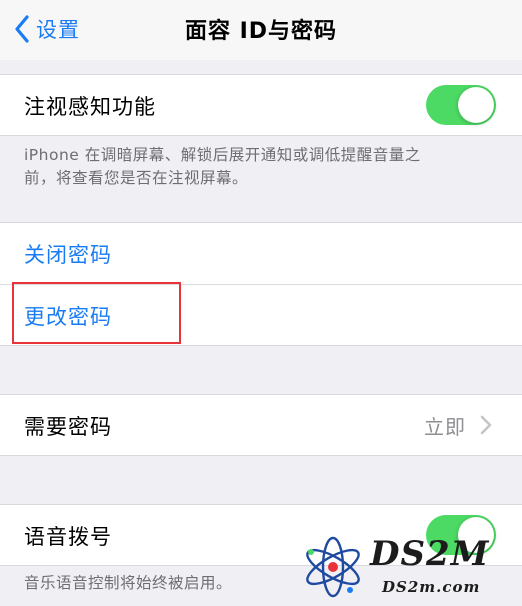 The image size is (522, 606). I want to click on turn-off-passcode-row: 关闭密码, so click(261, 253).